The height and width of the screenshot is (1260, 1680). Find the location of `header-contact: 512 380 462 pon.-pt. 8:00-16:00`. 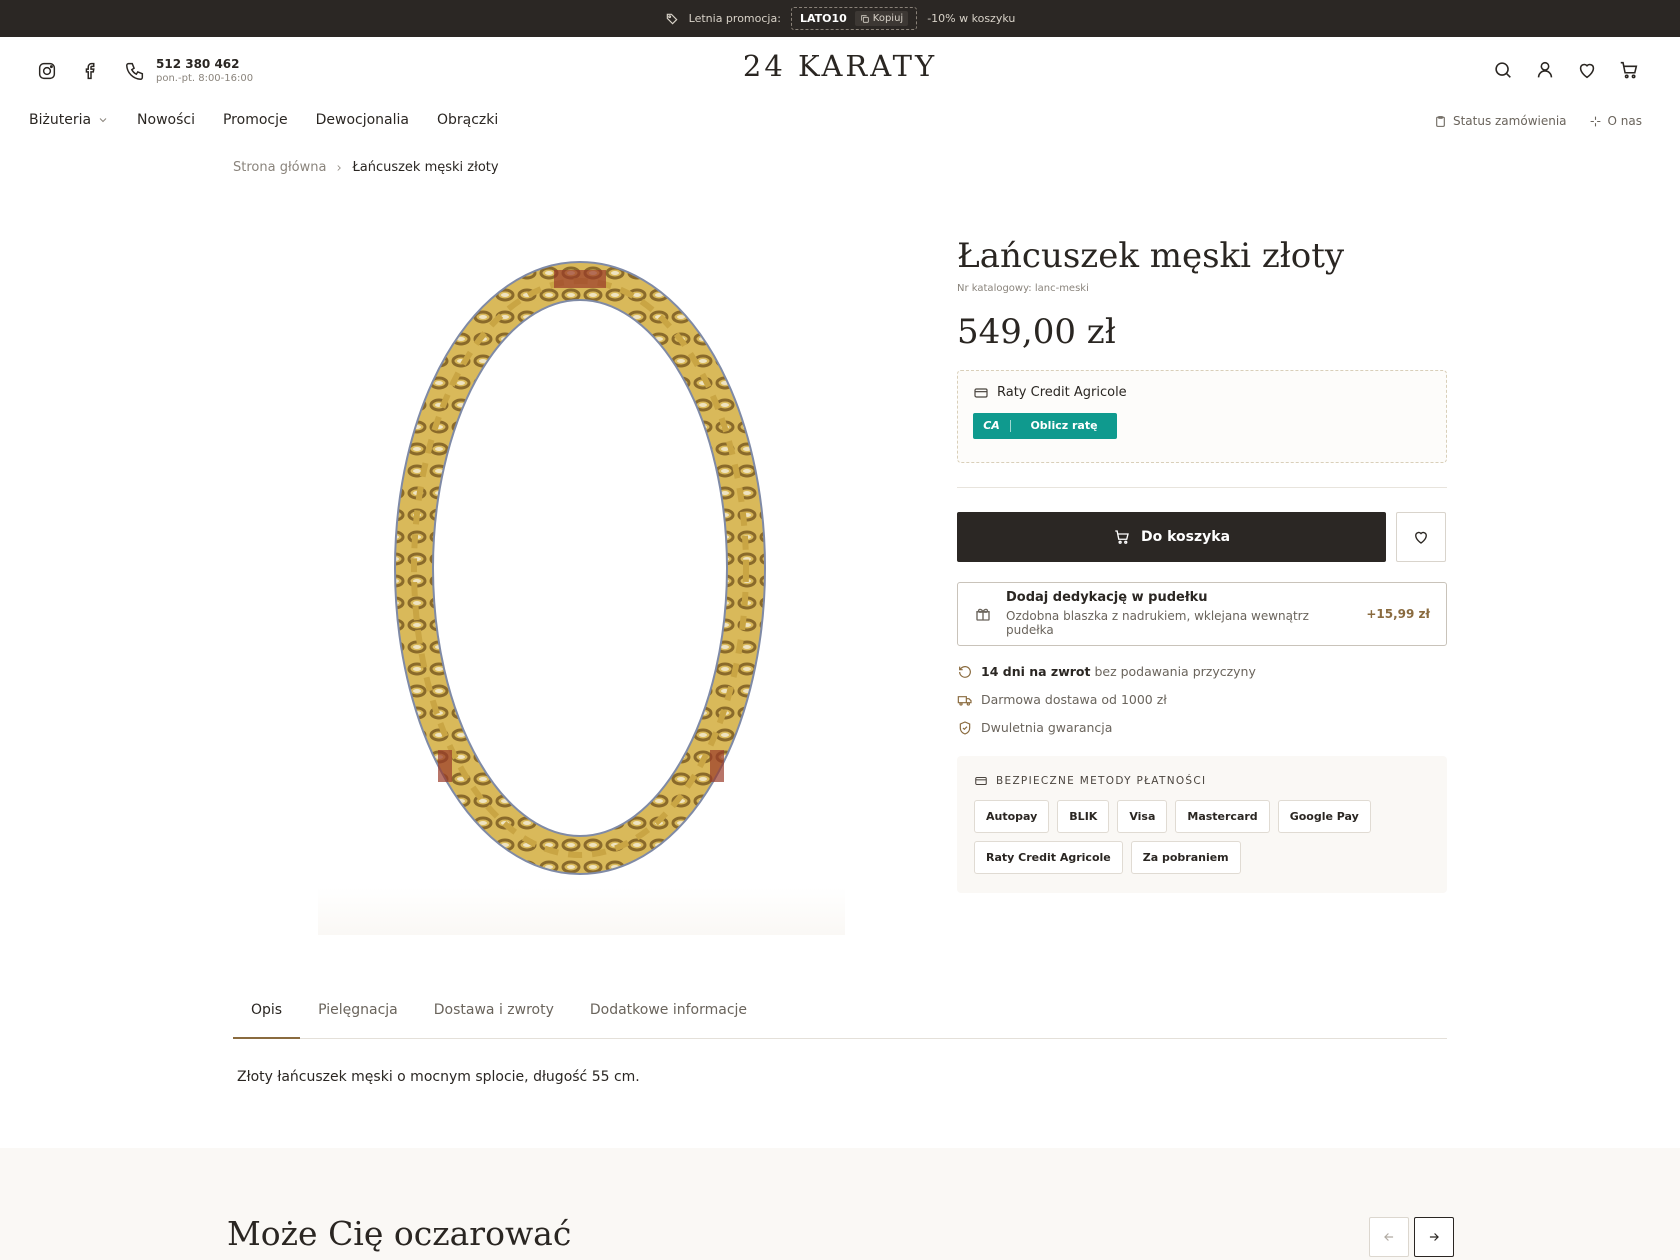

header-contact: 512 380 462 pon.-pt. 8:00-16:00 is located at coordinates (144, 70).